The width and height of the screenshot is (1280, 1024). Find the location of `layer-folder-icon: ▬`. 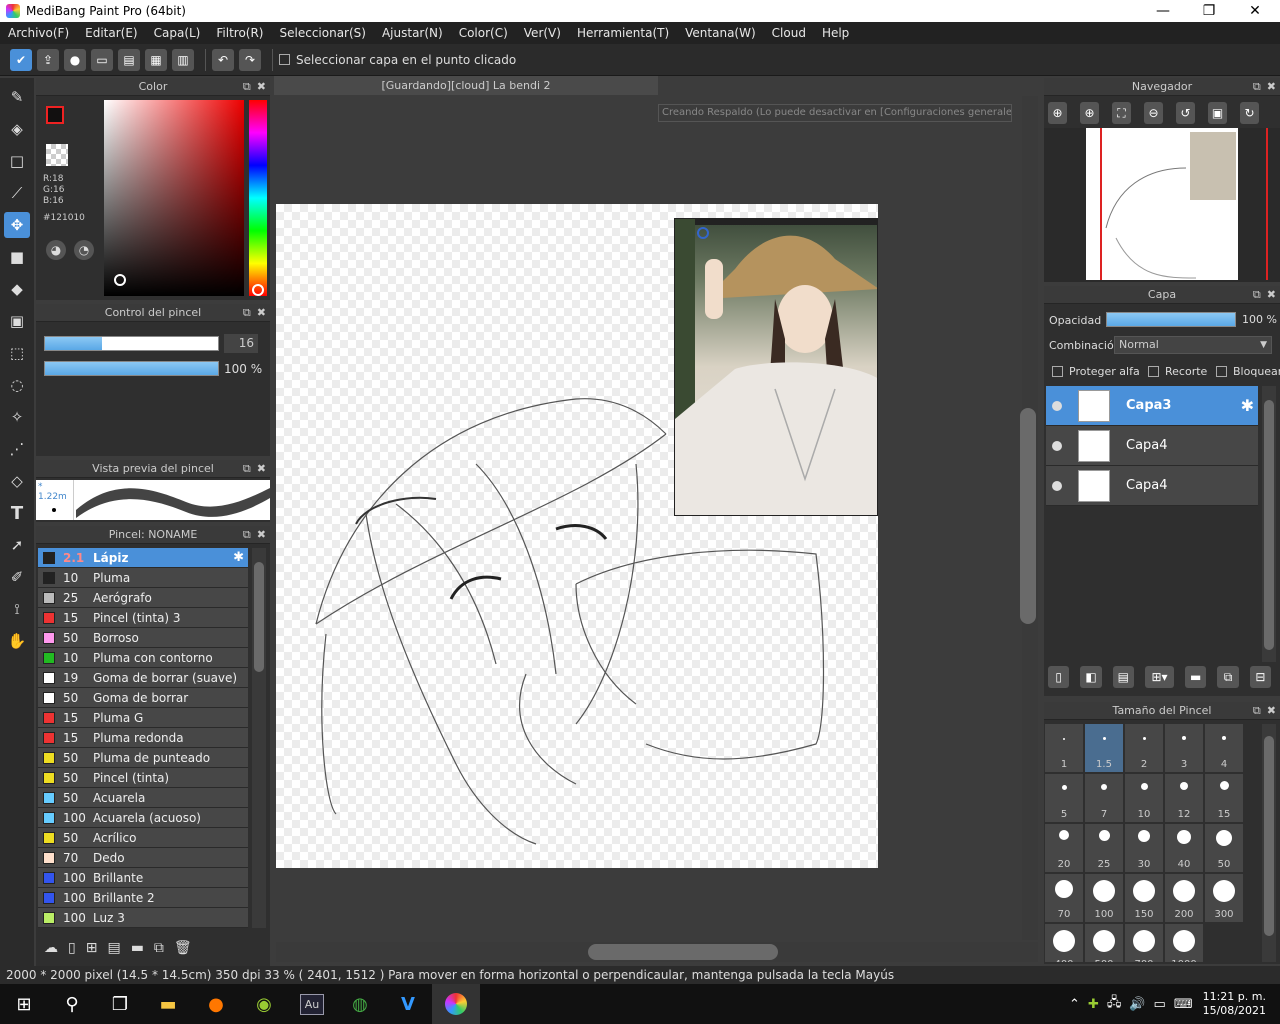

layer-folder-icon: ▬ is located at coordinates (1196, 677).